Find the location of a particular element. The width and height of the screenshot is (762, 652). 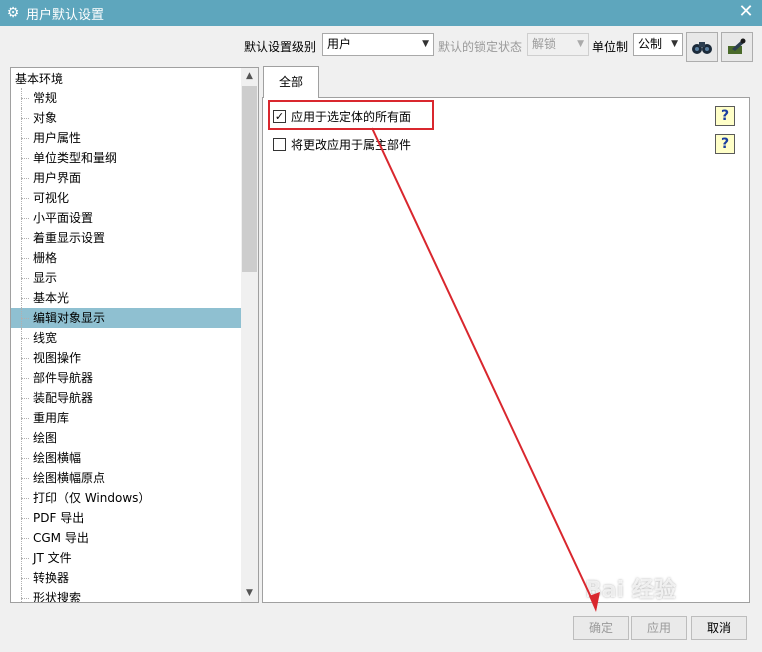

tree-item-label: 单位类型和量纲 is located at coordinates (75, 158).